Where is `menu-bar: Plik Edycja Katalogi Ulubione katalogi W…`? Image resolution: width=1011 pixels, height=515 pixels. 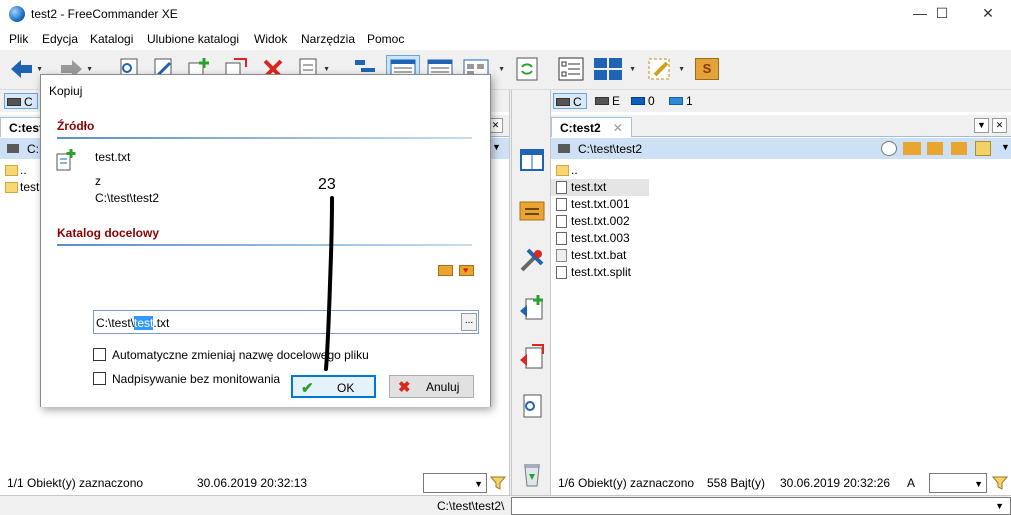 menu-bar: Plik Edycja Katalogi Ulubione katalogi W… is located at coordinates (505, 39).